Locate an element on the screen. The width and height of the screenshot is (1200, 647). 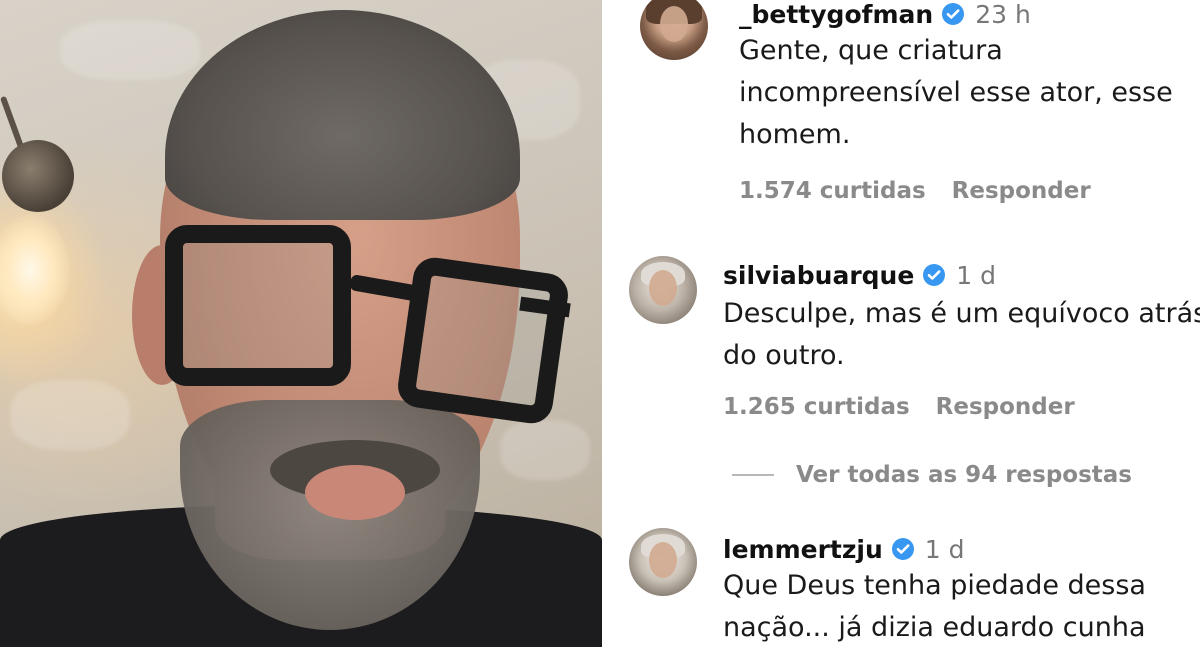
comment-username: _bettygofman is located at coordinates (836, 14).